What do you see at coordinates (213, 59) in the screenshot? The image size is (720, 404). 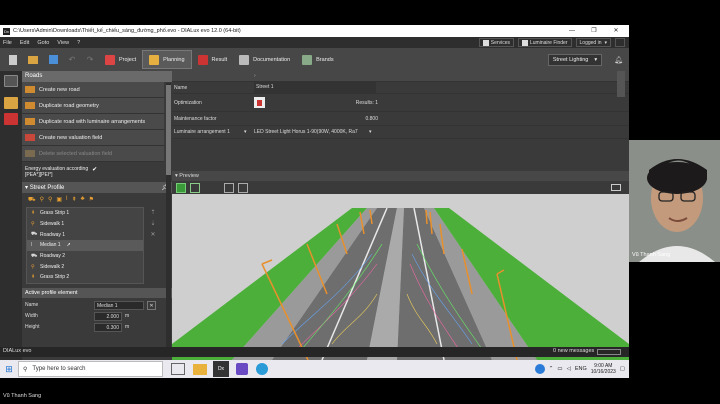 I see `tab-result: Result` at bounding box center [213, 59].